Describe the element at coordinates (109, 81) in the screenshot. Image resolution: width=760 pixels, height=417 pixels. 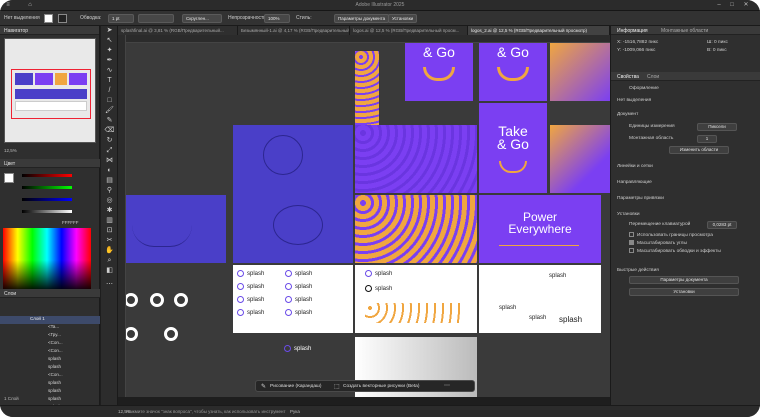
I see `type-tool-icon: T` at that location.